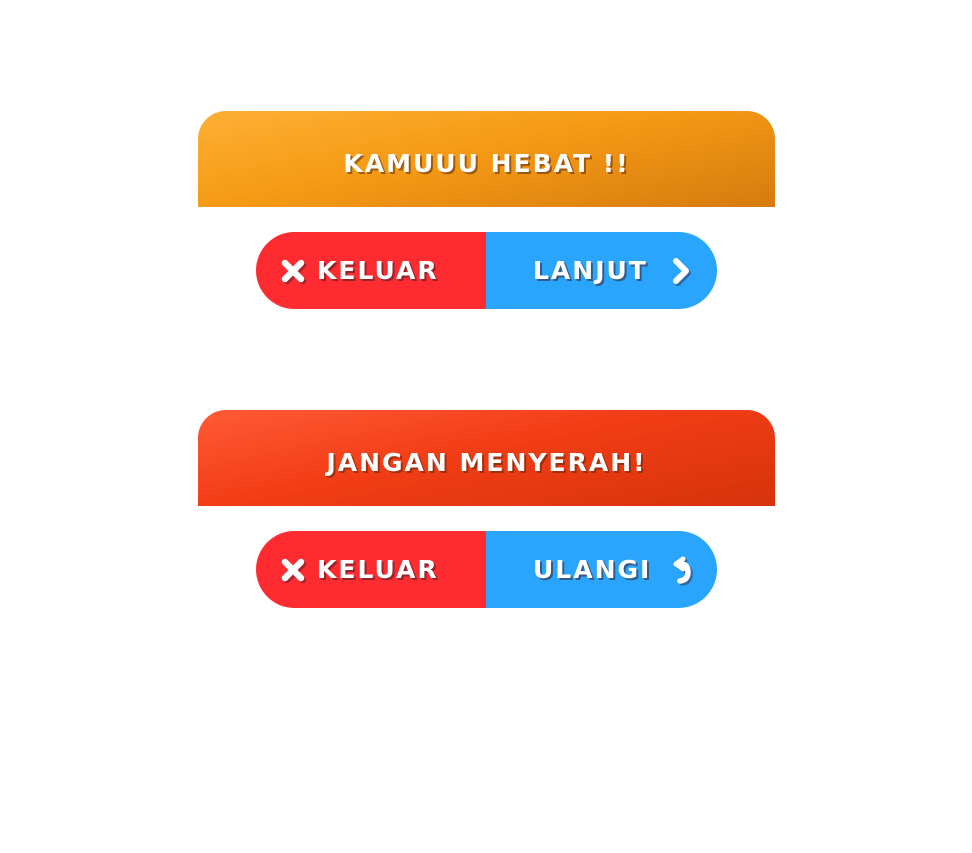 The image size is (972, 853). Describe the element at coordinates (592, 569) in the screenshot. I see `retry-button-label: ULANGI` at that location.